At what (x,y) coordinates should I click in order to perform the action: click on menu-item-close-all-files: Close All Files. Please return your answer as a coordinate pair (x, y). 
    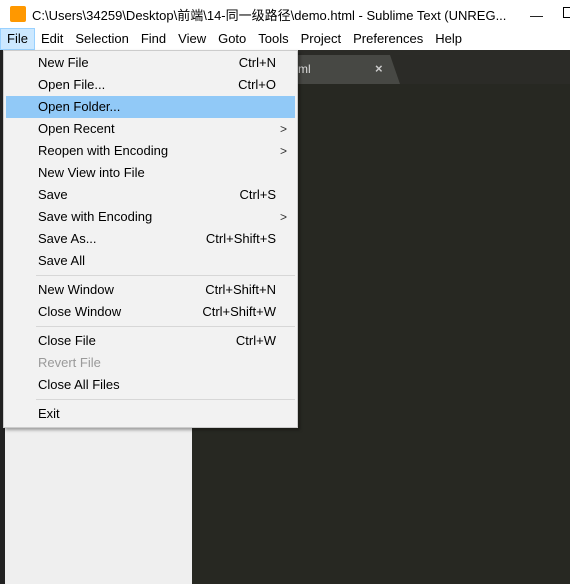
    Looking at the image, I should click on (150, 385).